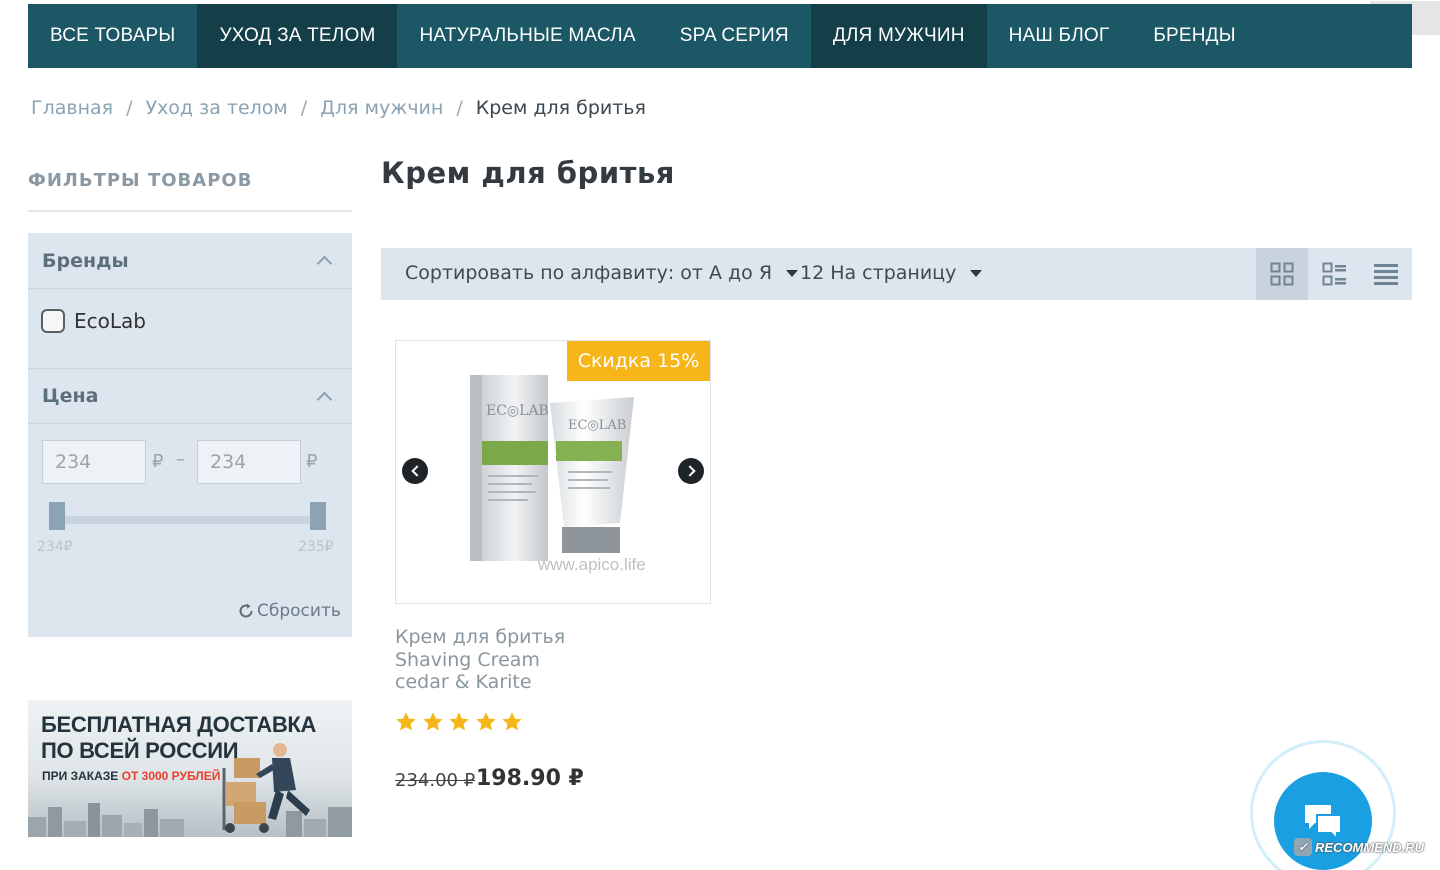 This screenshot has height=870, width=1440. Describe the element at coordinates (297, 36) in the screenshot. I see `nav-body-care: УХОД ЗА ТЕЛОМ` at that location.